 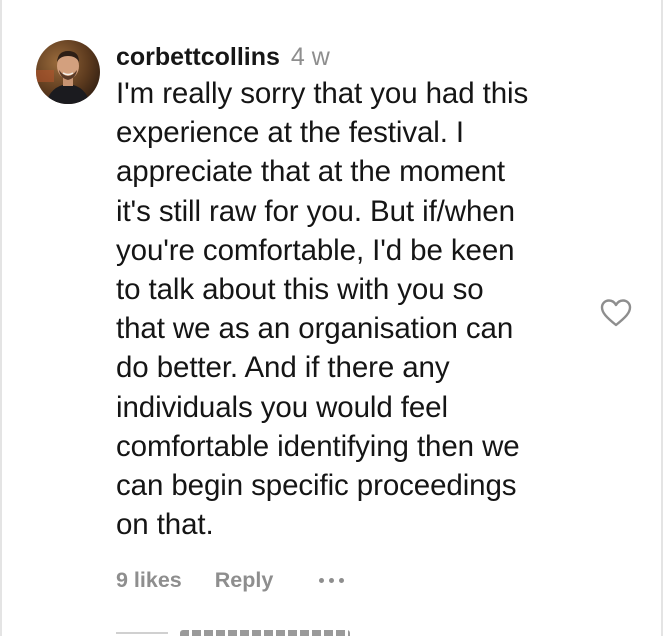 What do you see at coordinates (142, 633) in the screenshot?
I see `replies-divider` at bounding box center [142, 633].